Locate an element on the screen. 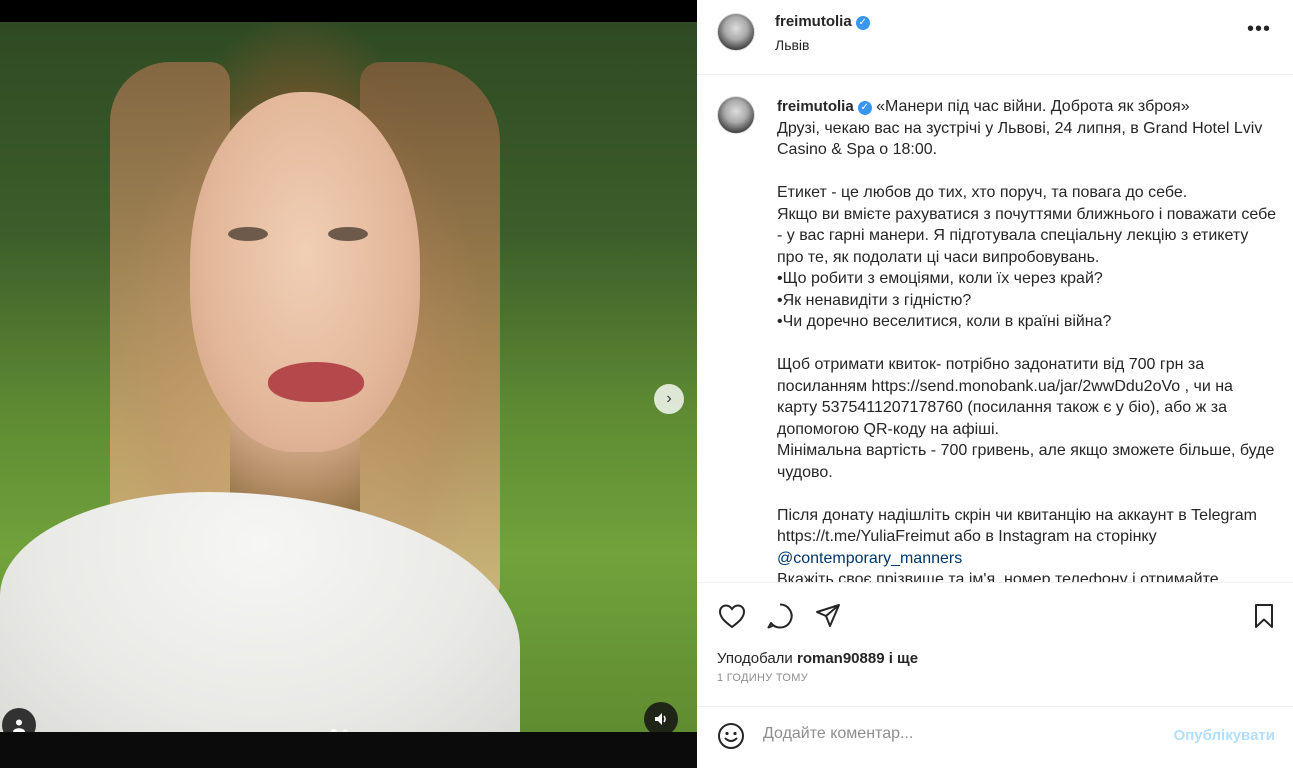 The width and height of the screenshot is (1293, 768). comment-icon is located at coordinates (780, 616).